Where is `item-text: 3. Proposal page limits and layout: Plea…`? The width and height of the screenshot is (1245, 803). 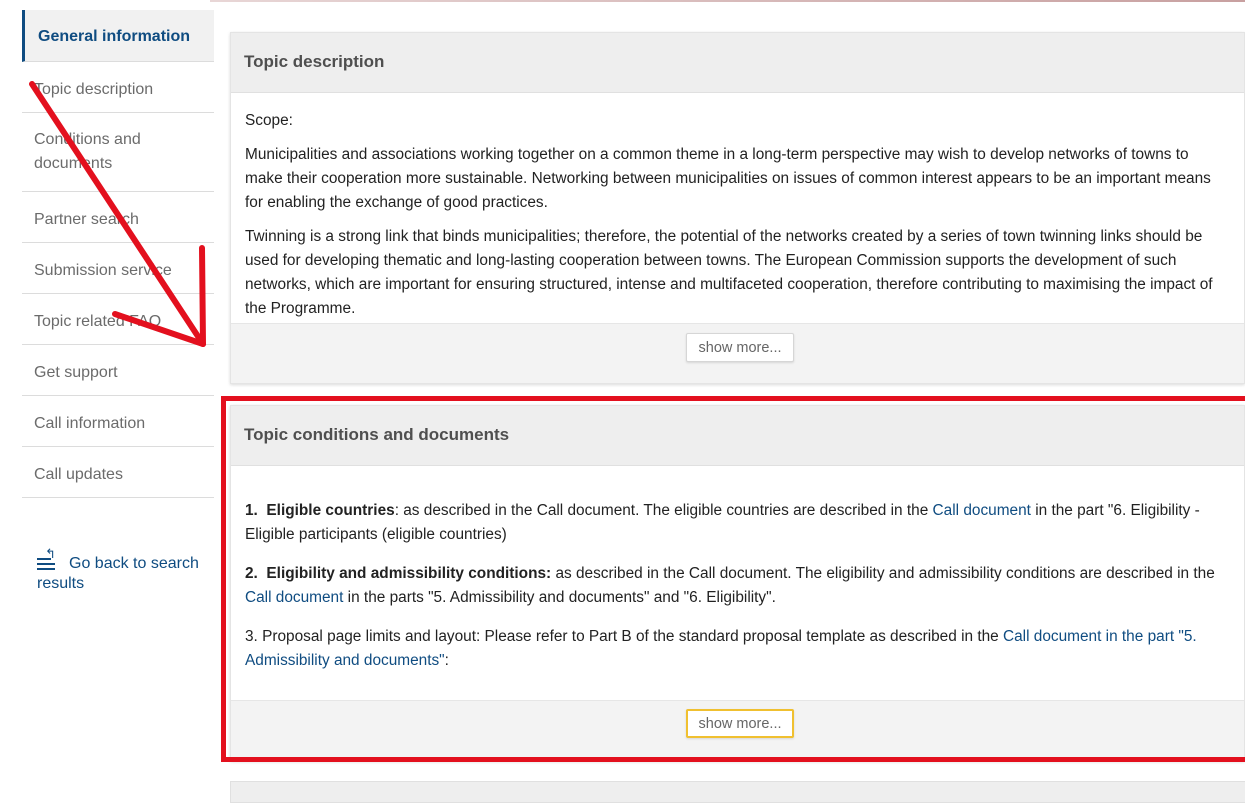
item-text: 3. Proposal page limits and layout: Plea… is located at coordinates (624, 636).